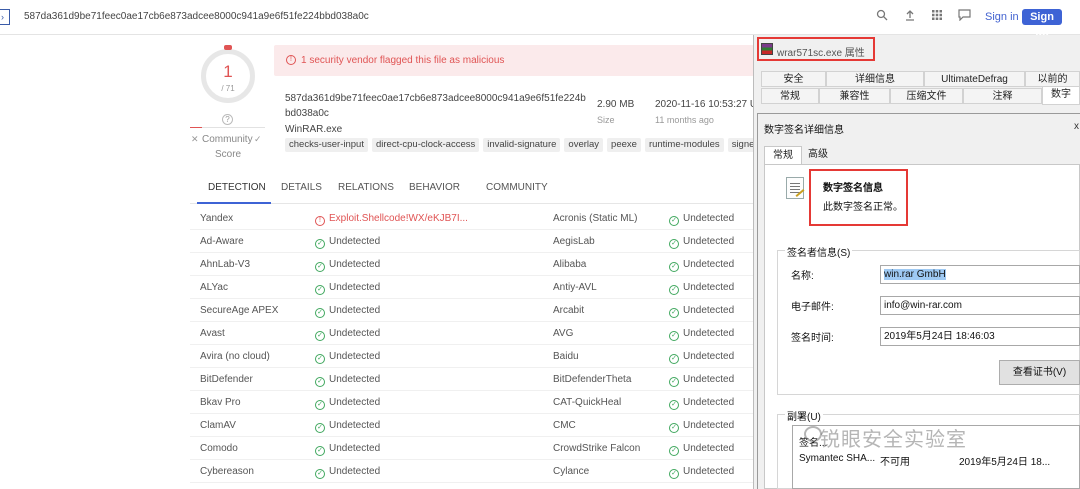  What do you see at coordinates (1042, 24) in the screenshot?
I see `sign-up-button: Sign up` at bounding box center [1042, 24].